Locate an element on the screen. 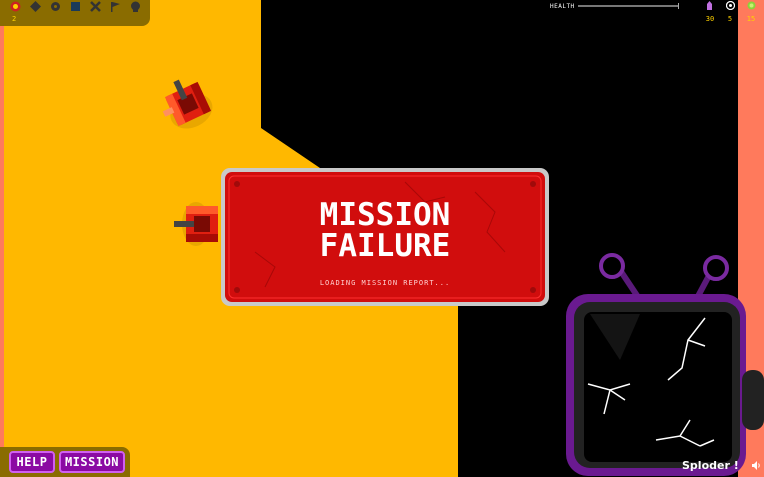  enemy-count: 30 is located at coordinates (710, 19).